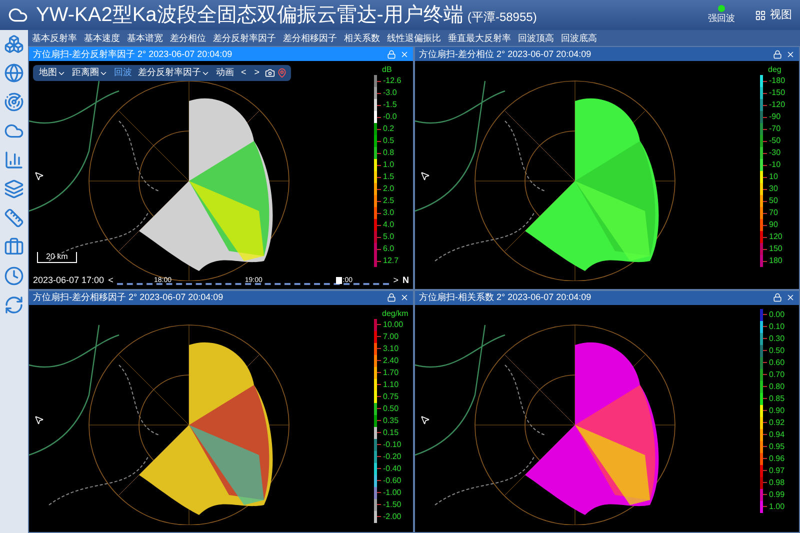 This screenshot has width=800, height=533. What do you see at coordinates (777, 105) in the screenshot?
I see `legend-label: -120` at bounding box center [777, 105].